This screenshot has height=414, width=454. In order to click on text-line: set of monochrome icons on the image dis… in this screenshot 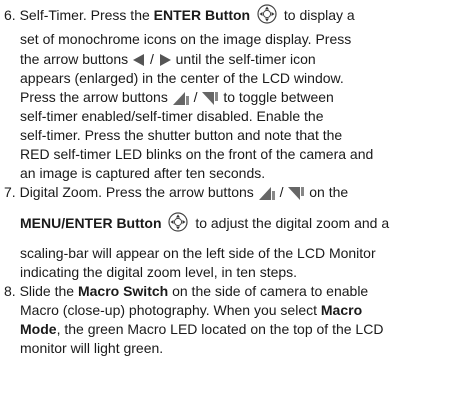, I will do `click(186, 39)`.